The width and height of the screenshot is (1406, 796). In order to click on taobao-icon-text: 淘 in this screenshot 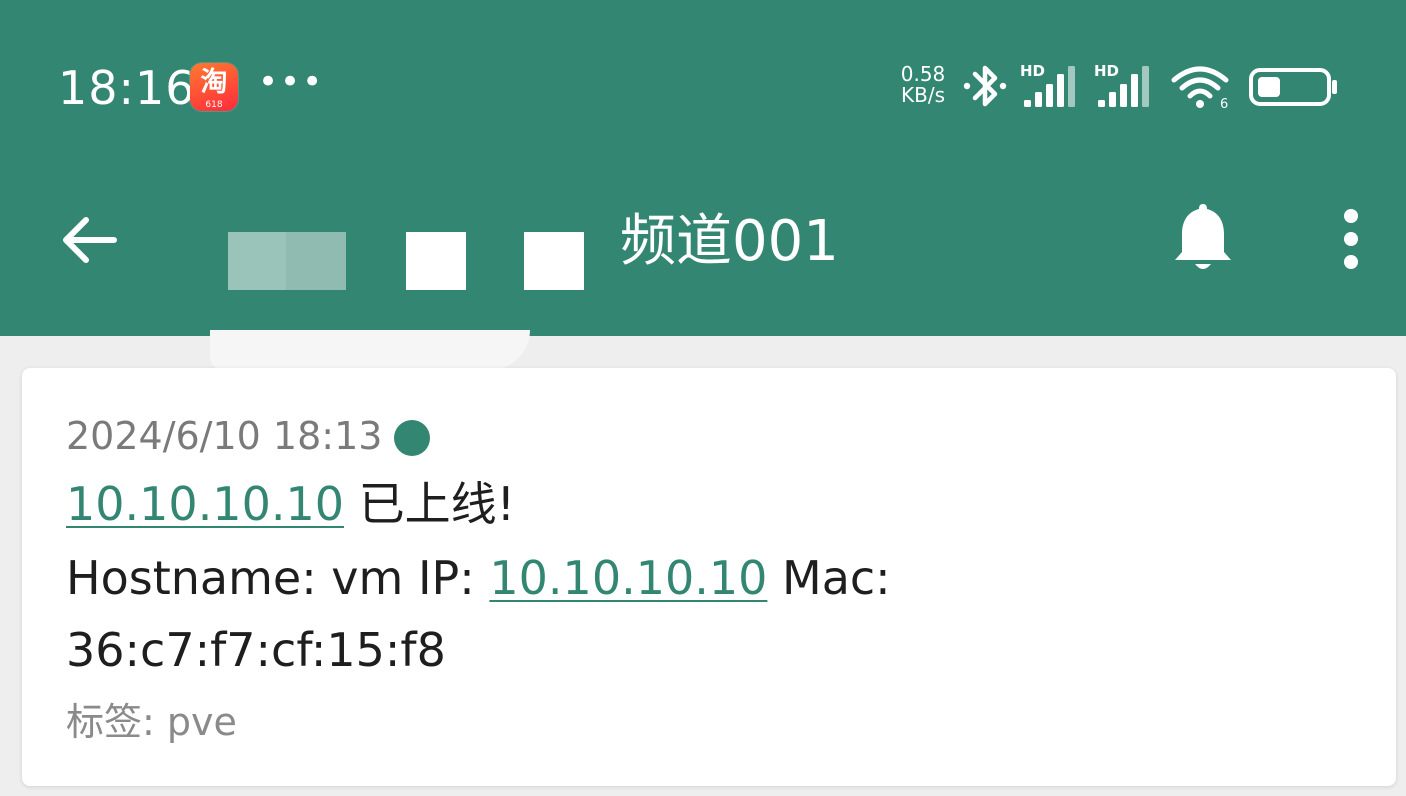, I will do `click(214, 82)`.